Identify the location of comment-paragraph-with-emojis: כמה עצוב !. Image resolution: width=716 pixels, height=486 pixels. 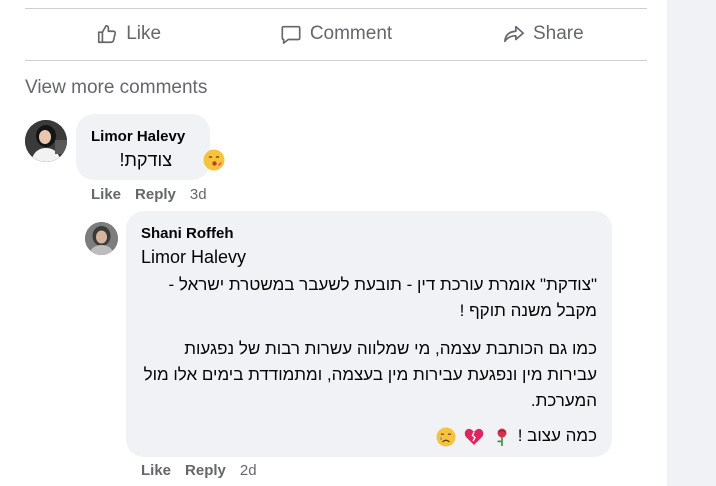
(367, 436).